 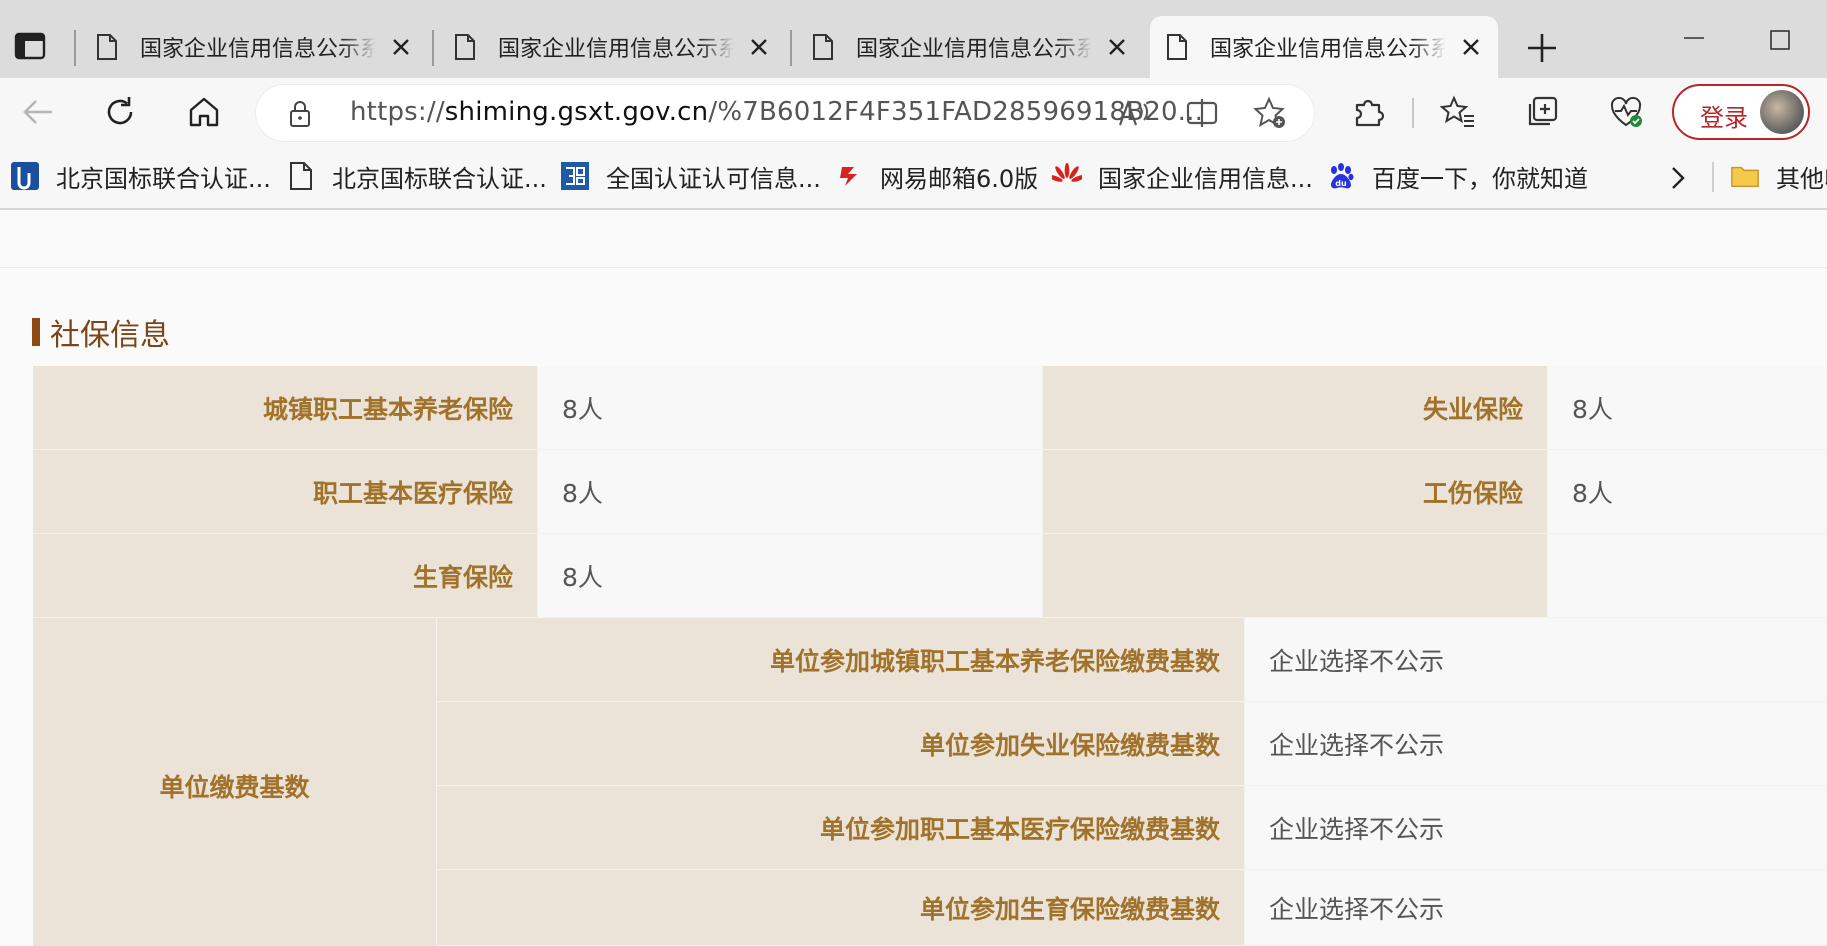 I want to click on login-label: 登录, so click(x=1724, y=118).